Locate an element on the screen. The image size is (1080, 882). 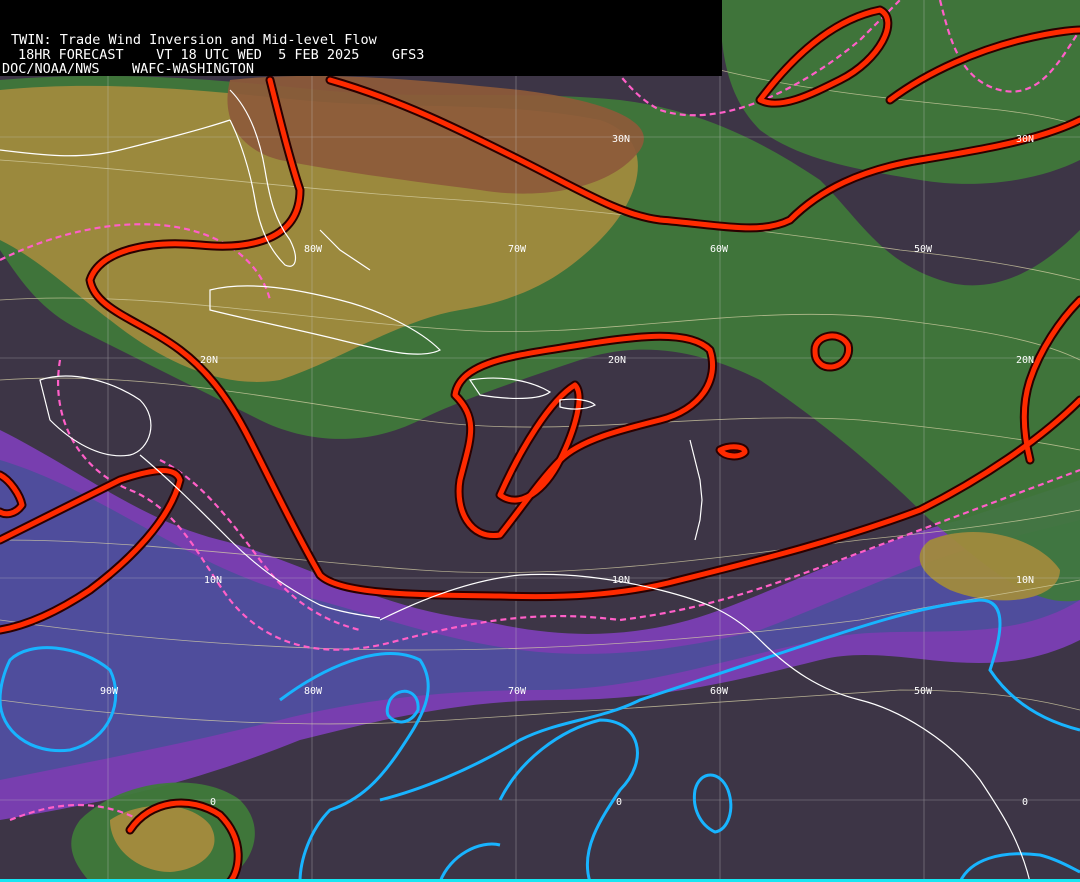
lat-label-10n: 10N is located at coordinates (213, 580).